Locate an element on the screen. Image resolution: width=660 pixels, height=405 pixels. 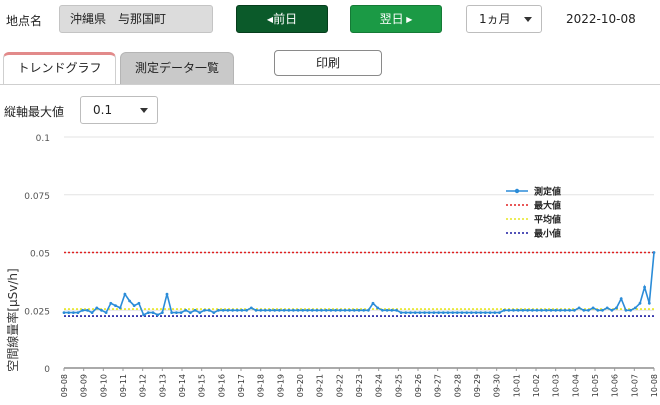
x-tick-label: 09-22 is located at coordinates (339, 385).